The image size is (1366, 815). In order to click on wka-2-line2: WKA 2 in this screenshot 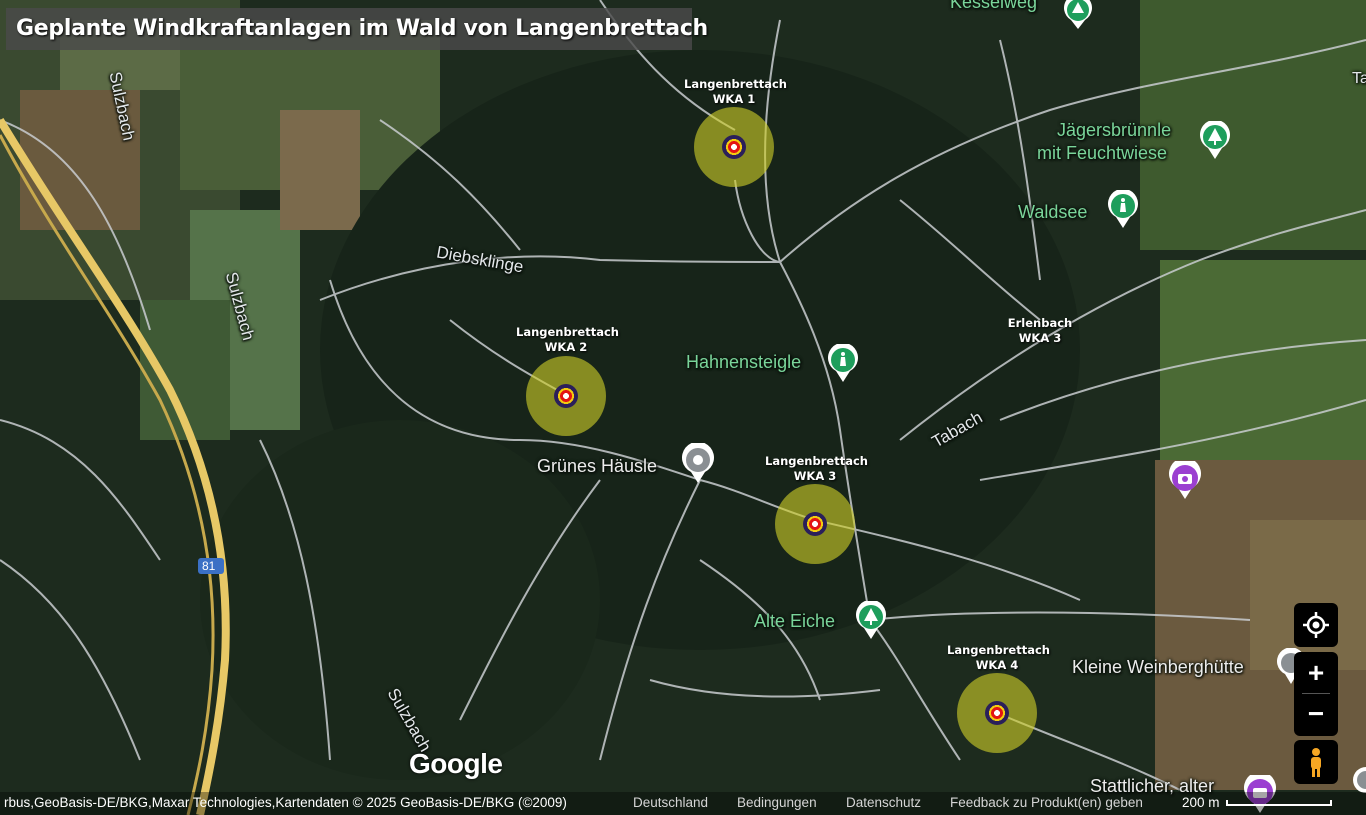, I will do `click(566, 347)`.